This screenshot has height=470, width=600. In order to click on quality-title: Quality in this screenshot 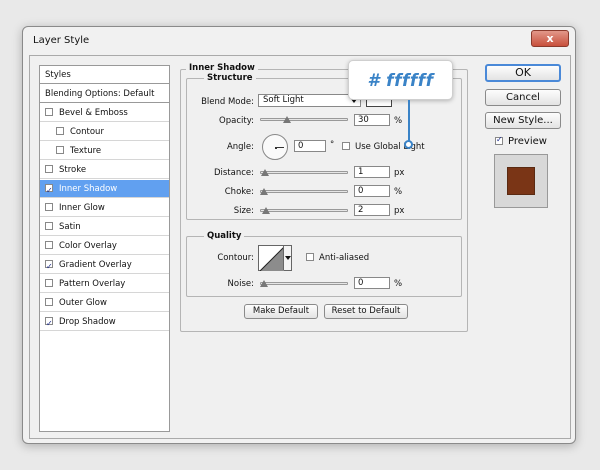, I will do `click(224, 236)`.